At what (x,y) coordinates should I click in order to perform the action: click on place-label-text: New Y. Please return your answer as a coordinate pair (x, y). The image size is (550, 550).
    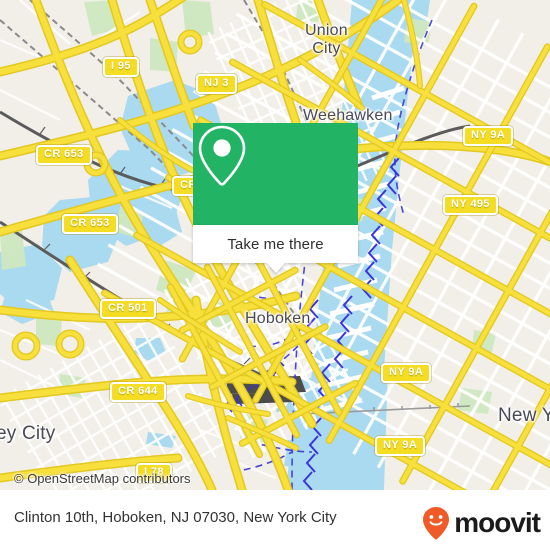
    Looking at the image, I should click on (524, 415).